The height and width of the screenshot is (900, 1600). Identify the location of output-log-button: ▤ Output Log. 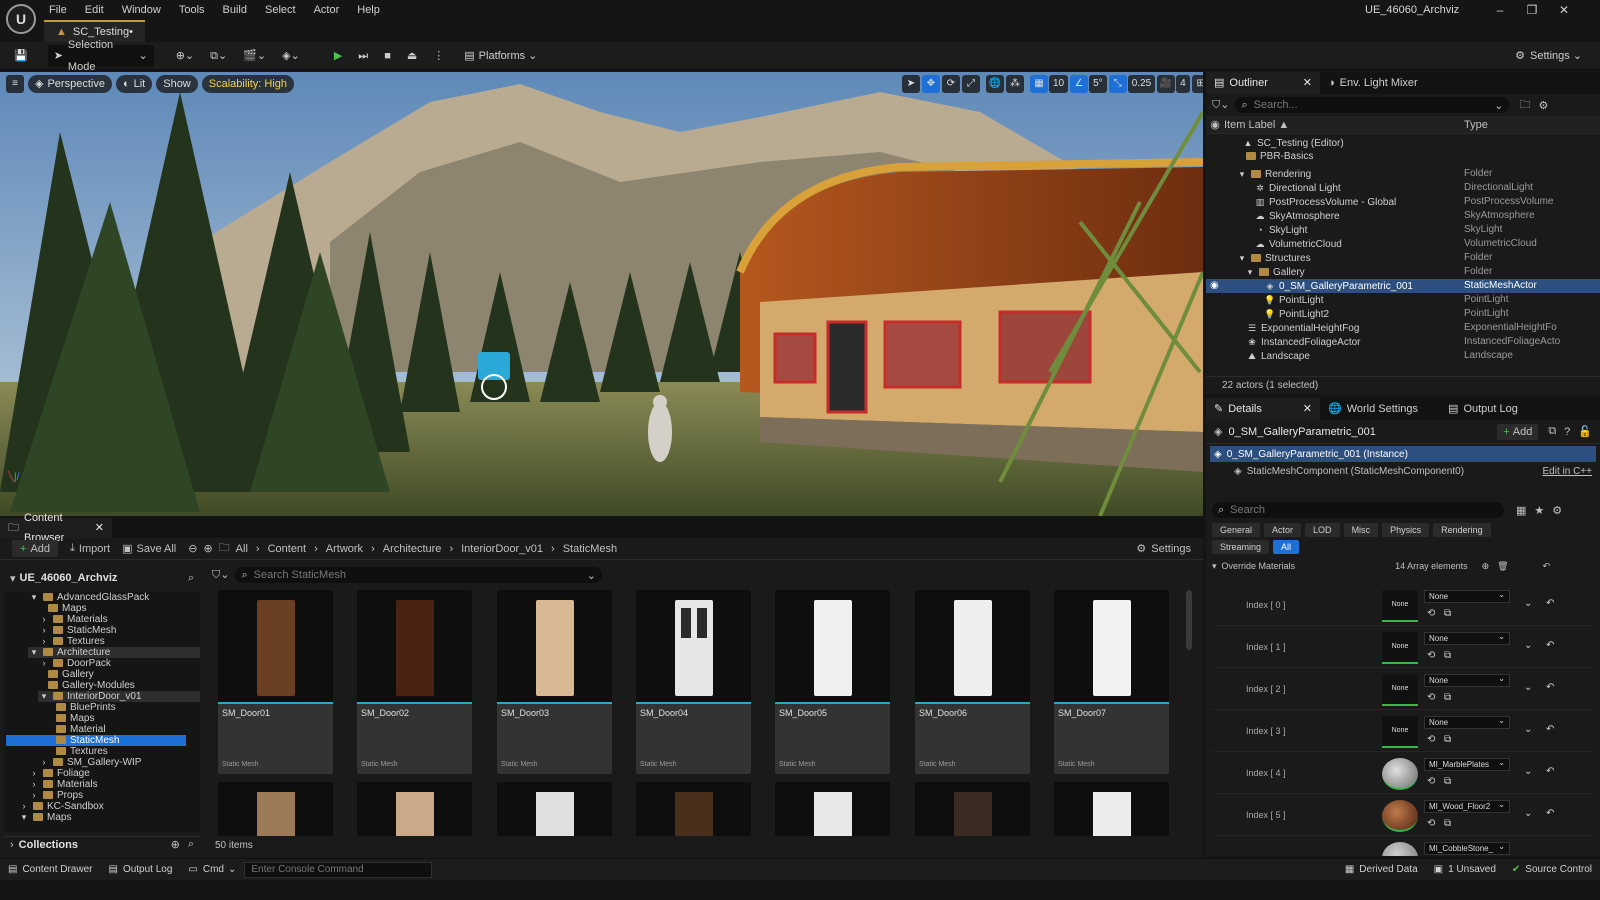
(140, 870).